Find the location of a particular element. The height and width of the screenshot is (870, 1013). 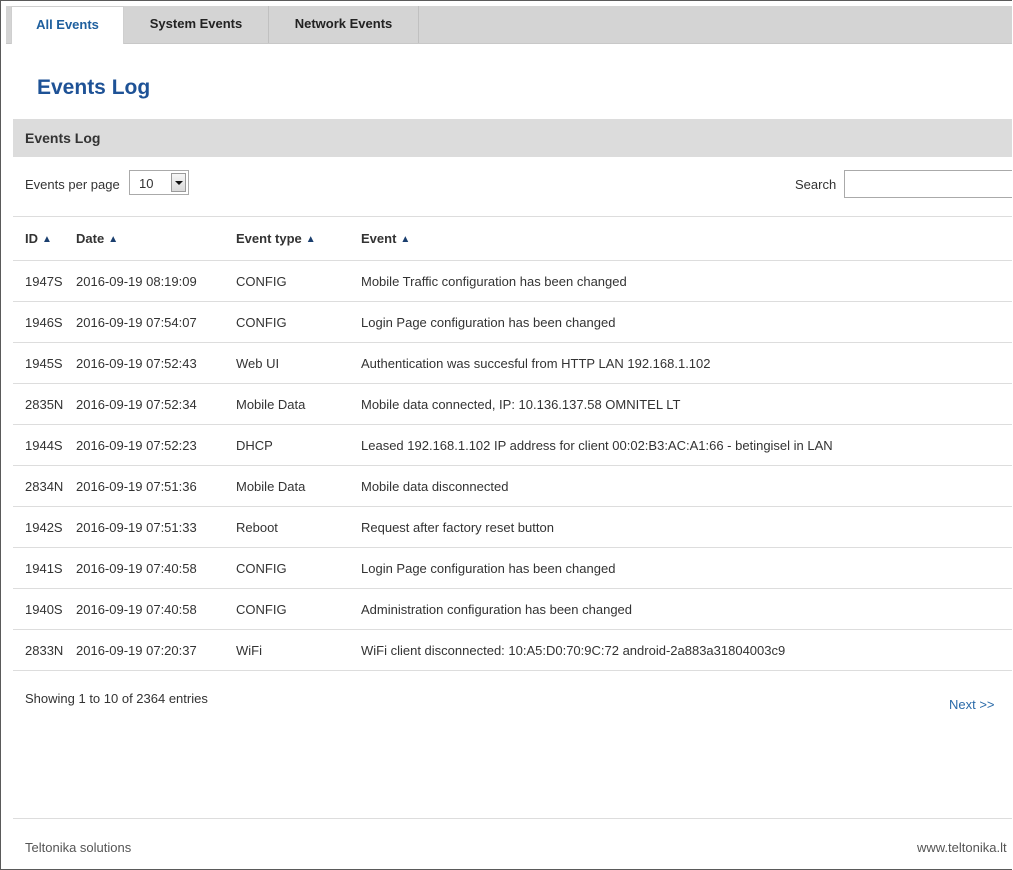

cell-id: 1941S is located at coordinates (38, 568).